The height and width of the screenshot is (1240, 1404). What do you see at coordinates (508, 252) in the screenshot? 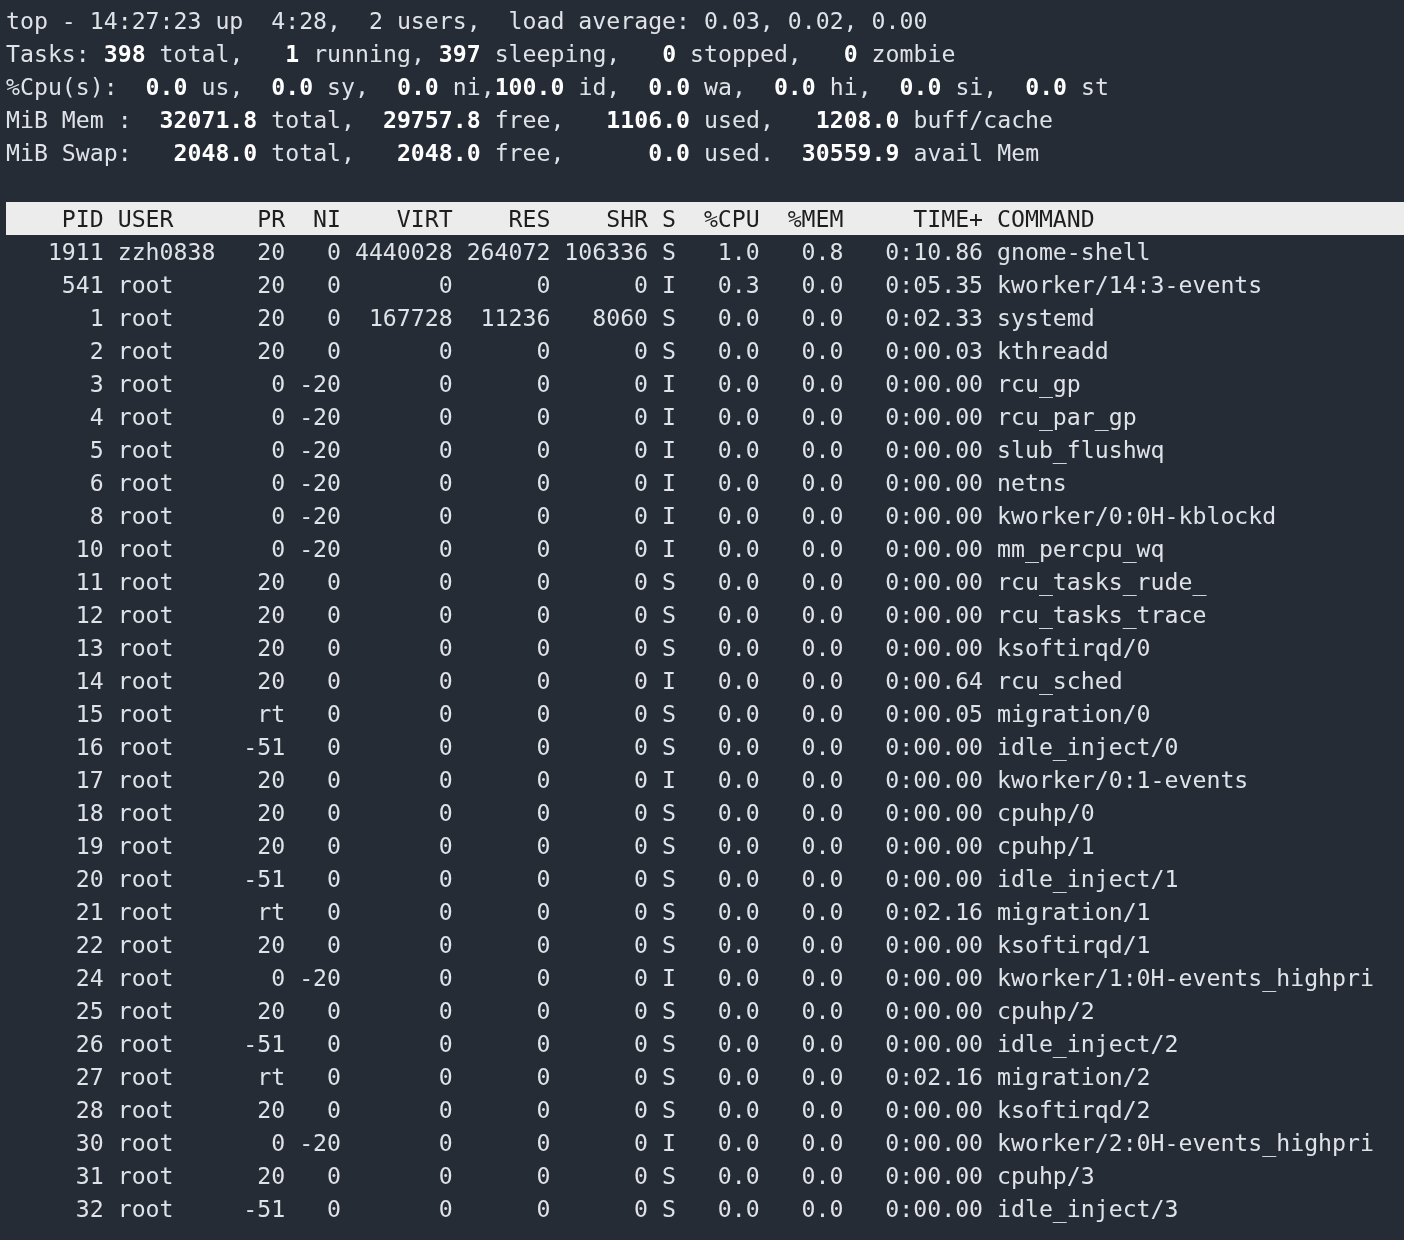
I see `table-cell-text: 264072` at bounding box center [508, 252].